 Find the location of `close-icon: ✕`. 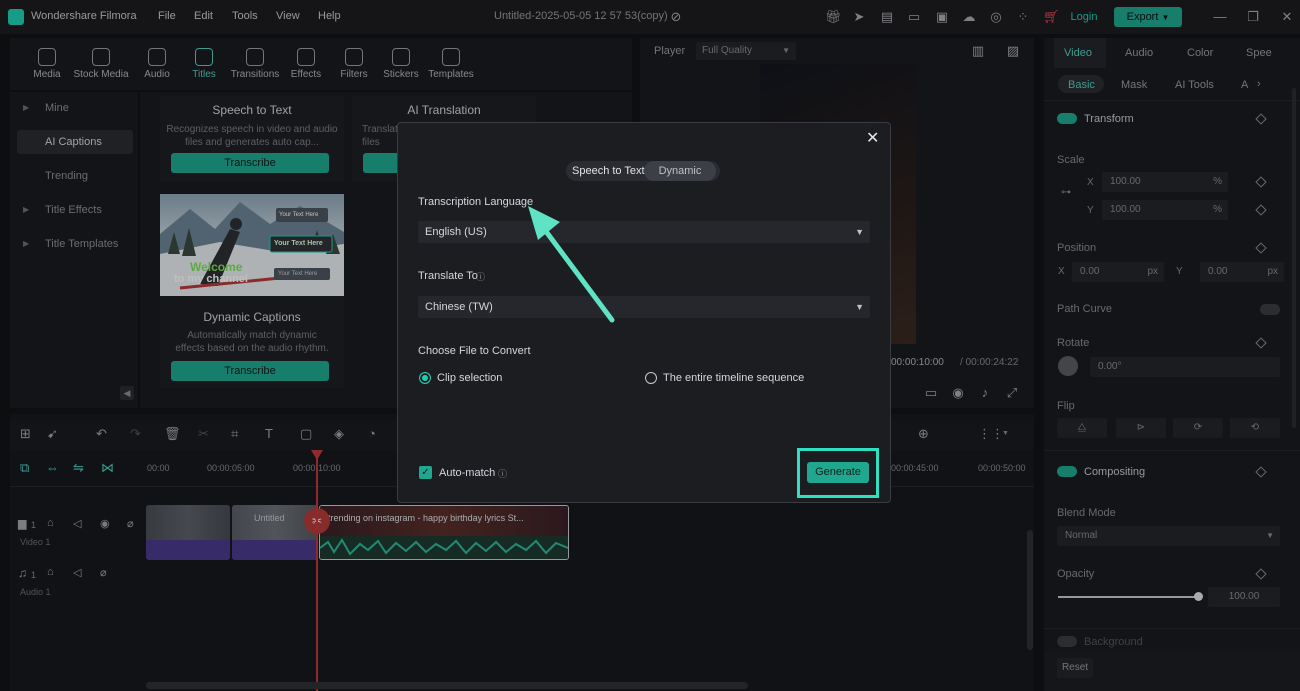

close-icon: ✕ is located at coordinates (872, 138).